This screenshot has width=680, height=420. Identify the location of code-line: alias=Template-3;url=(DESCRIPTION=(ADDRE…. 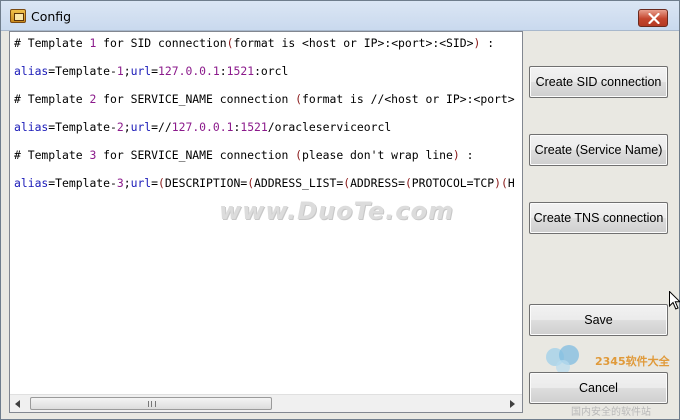
(264, 183).